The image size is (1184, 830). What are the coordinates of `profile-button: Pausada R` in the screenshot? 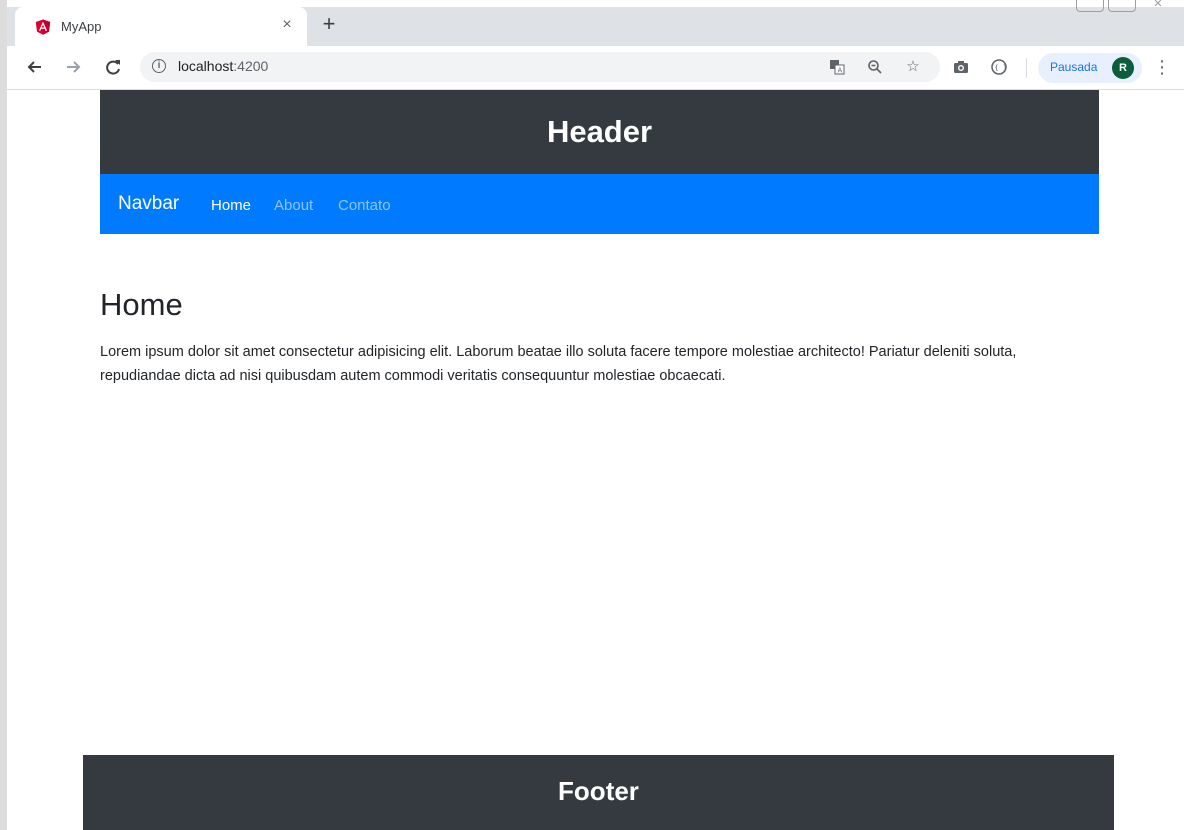 It's located at (1090, 68).